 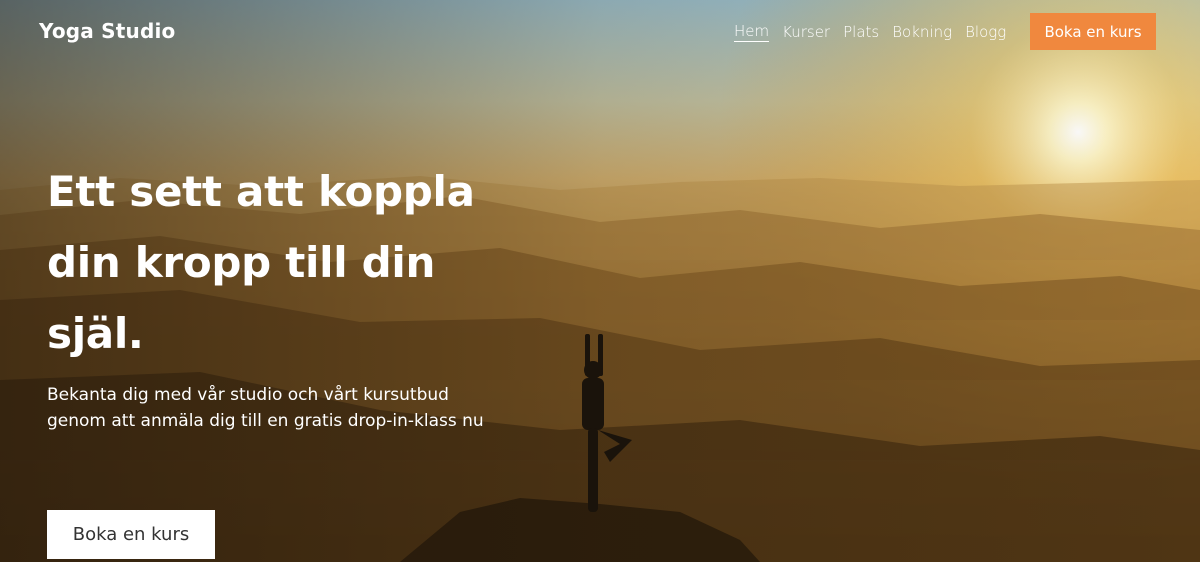 What do you see at coordinates (806, 32) in the screenshot?
I see `nav-item-kurser: Kurser` at bounding box center [806, 32].